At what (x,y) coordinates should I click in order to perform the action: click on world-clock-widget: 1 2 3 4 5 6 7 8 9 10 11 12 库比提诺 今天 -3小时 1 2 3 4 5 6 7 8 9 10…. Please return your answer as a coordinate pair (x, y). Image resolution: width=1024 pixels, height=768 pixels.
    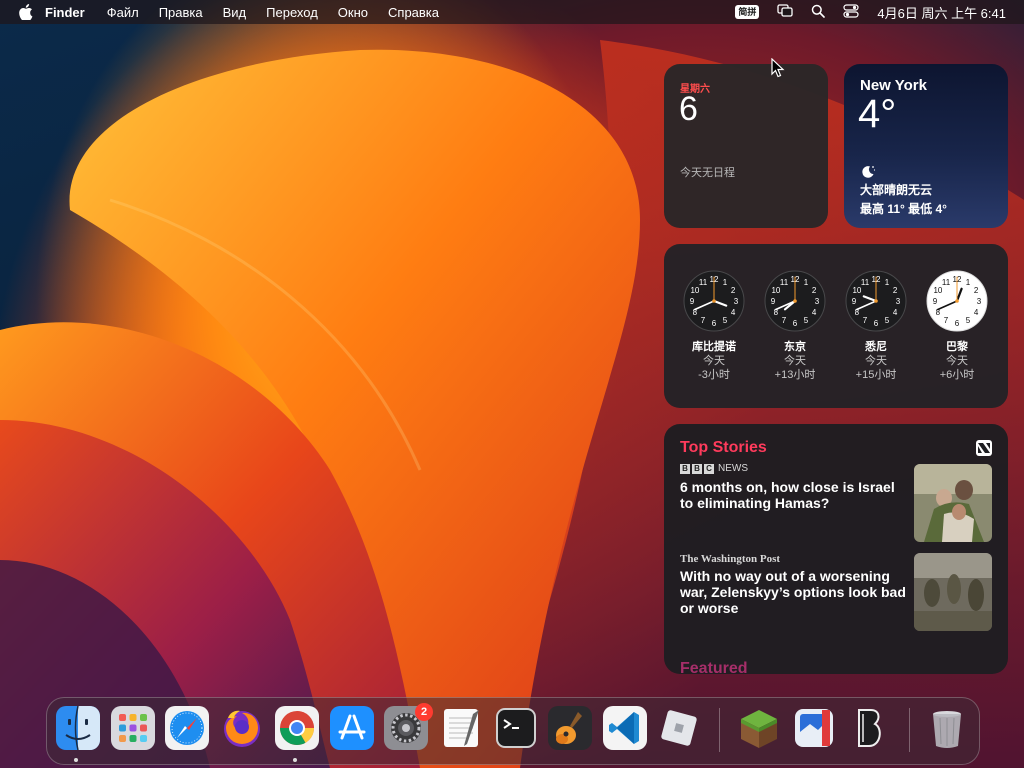
    Looking at the image, I should click on (836, 326).